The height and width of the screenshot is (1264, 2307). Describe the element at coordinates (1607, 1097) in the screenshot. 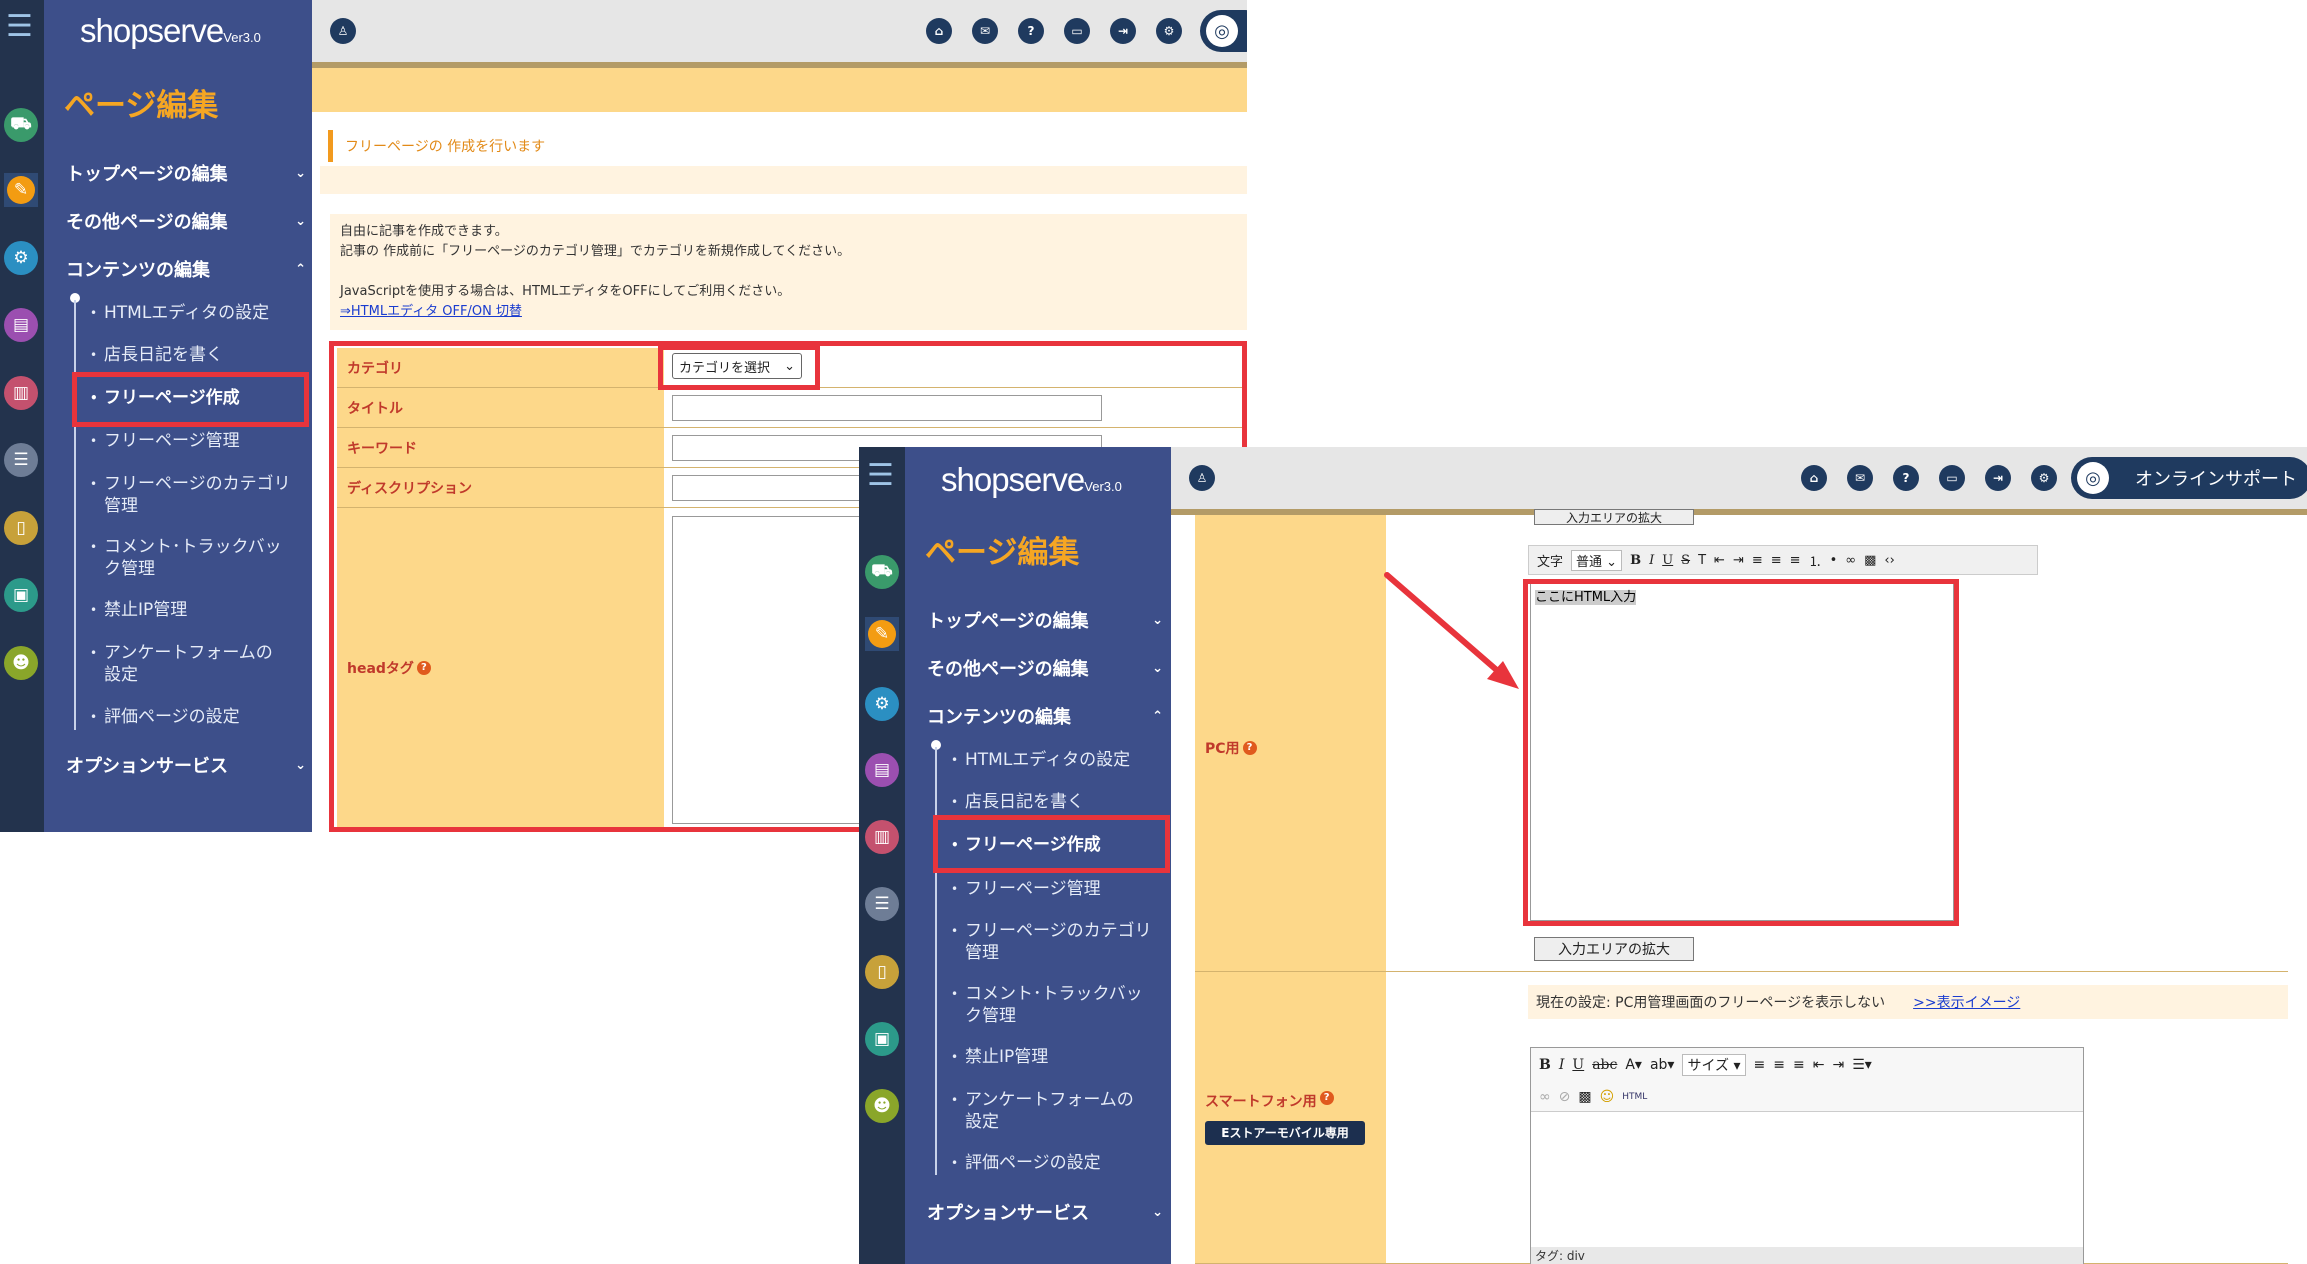

I see `emoji-icon: ☺` at that location.